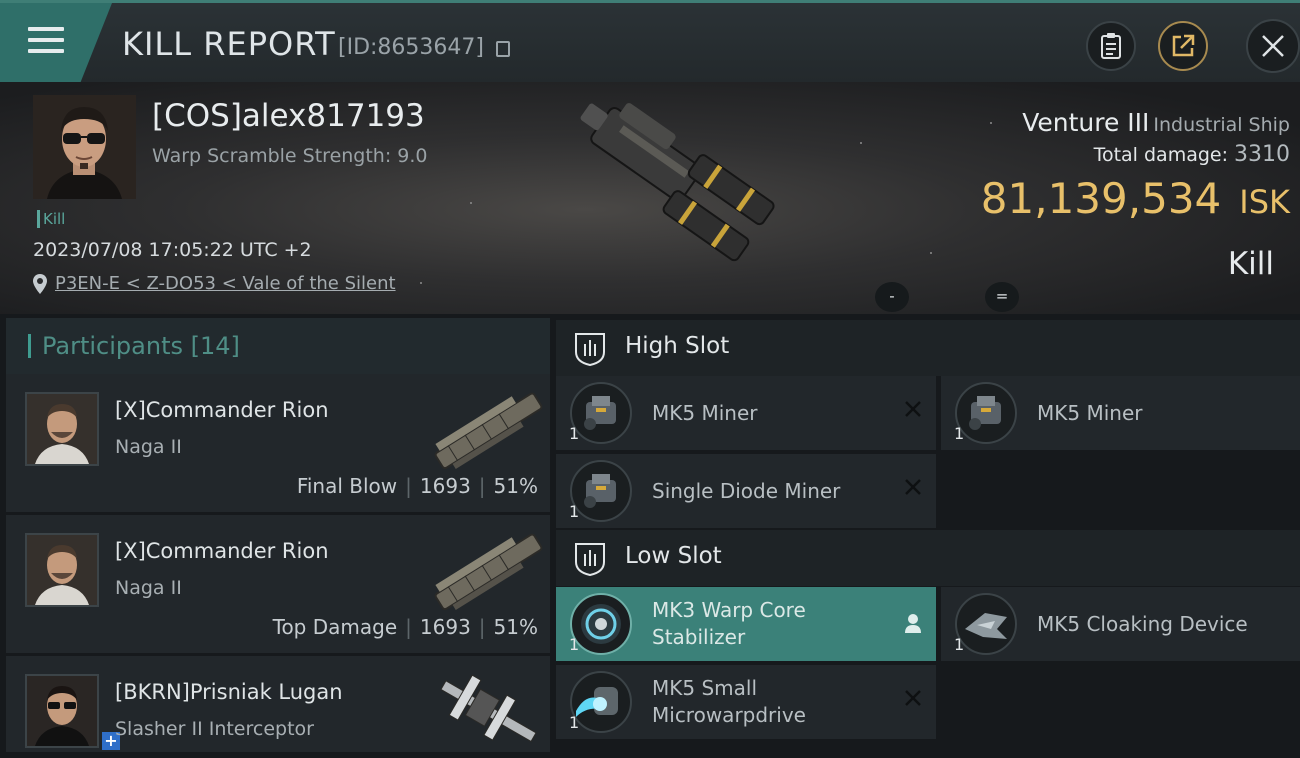 This screenshot has width=1300, height=758. I want to click on module-item: 1 MK5 Small Microwarpdrive, so click(746, 702).